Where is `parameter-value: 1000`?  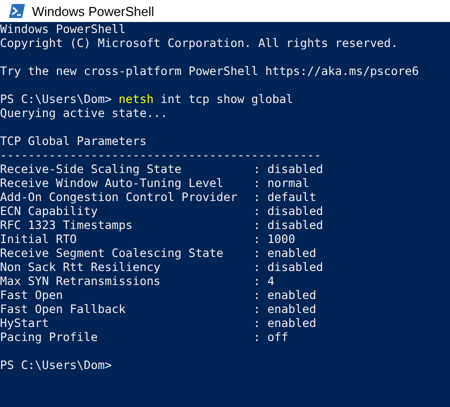 parameter-value: 1000 is located at coordinates (281, 239).